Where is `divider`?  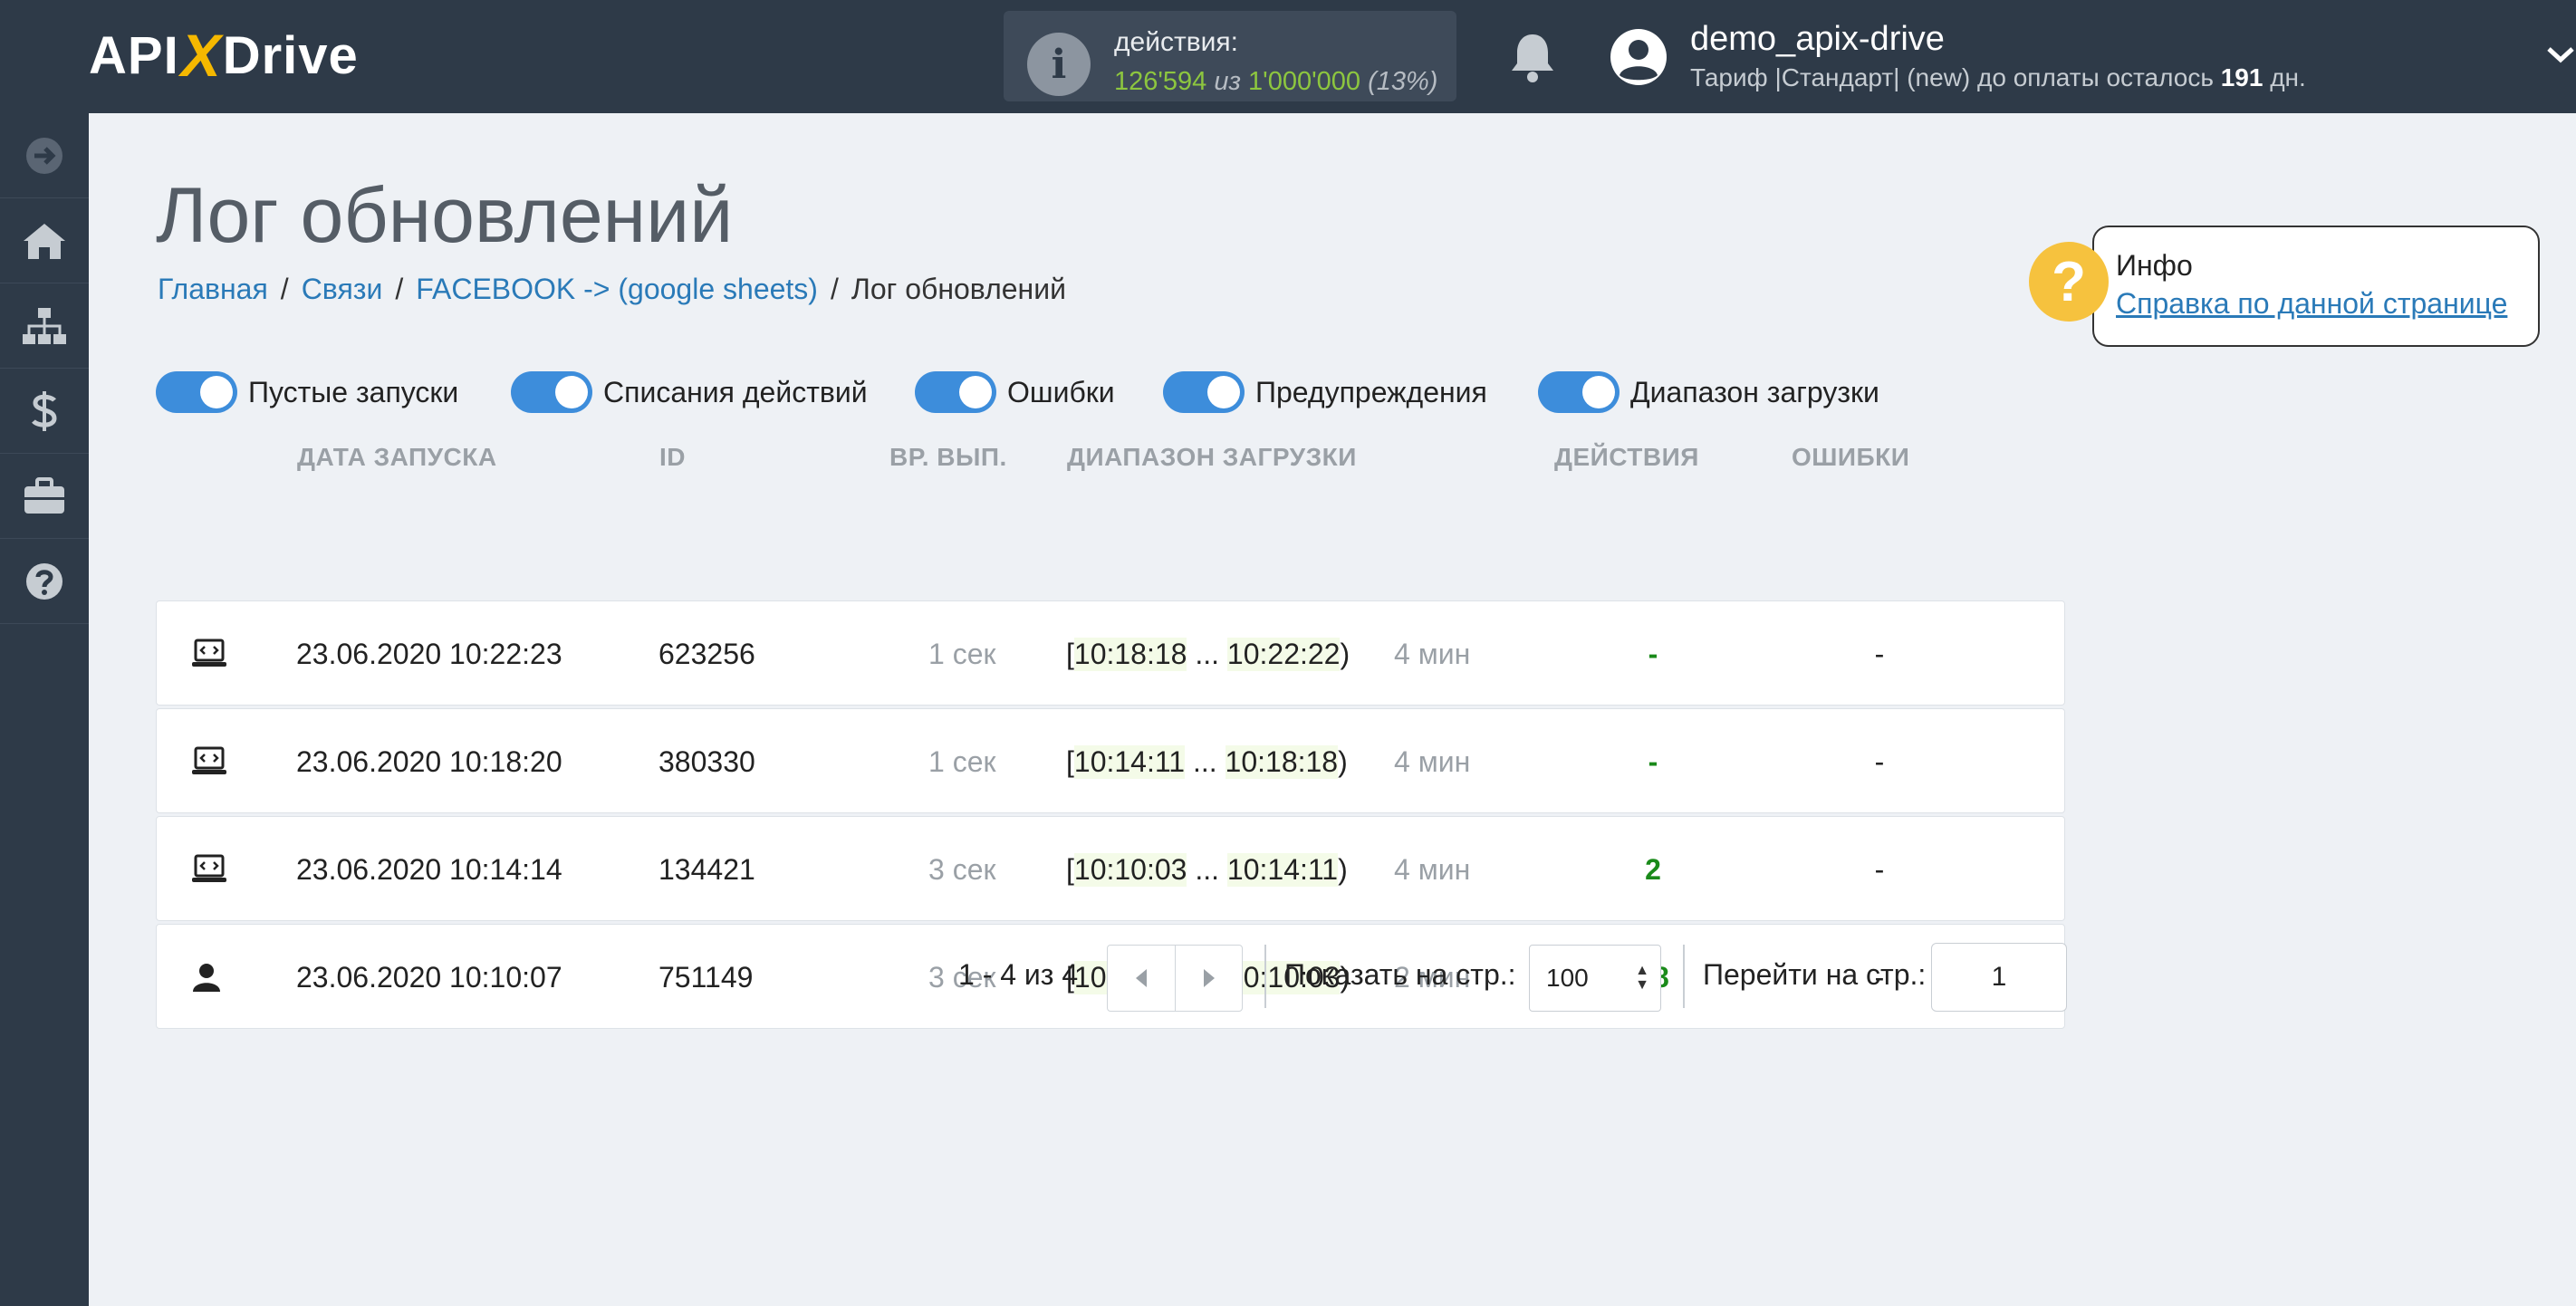 divider is located at coordinates (1265, 977).